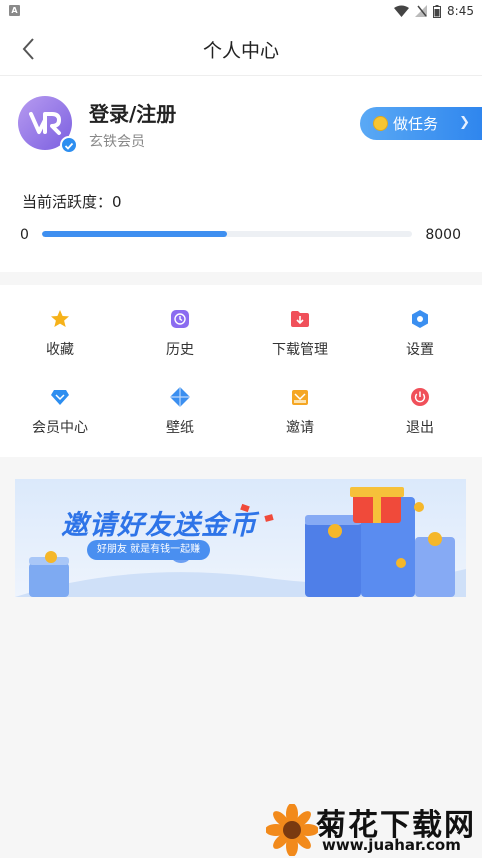 This screenshot has height=858, width=482. I want to click on banner-title: 邀请好友送金币, so click(159, 525).